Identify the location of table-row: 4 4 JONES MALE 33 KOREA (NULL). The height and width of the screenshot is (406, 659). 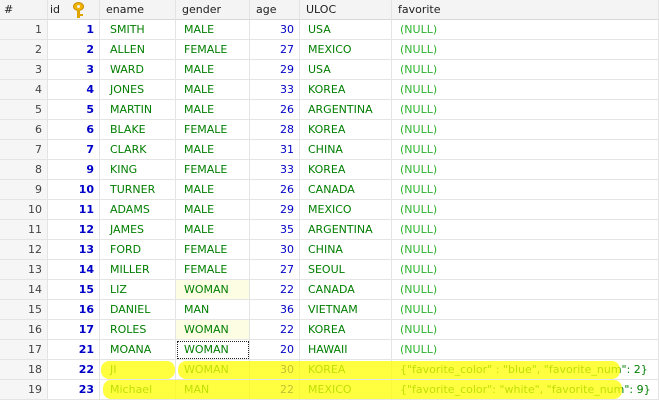
(329, 90).